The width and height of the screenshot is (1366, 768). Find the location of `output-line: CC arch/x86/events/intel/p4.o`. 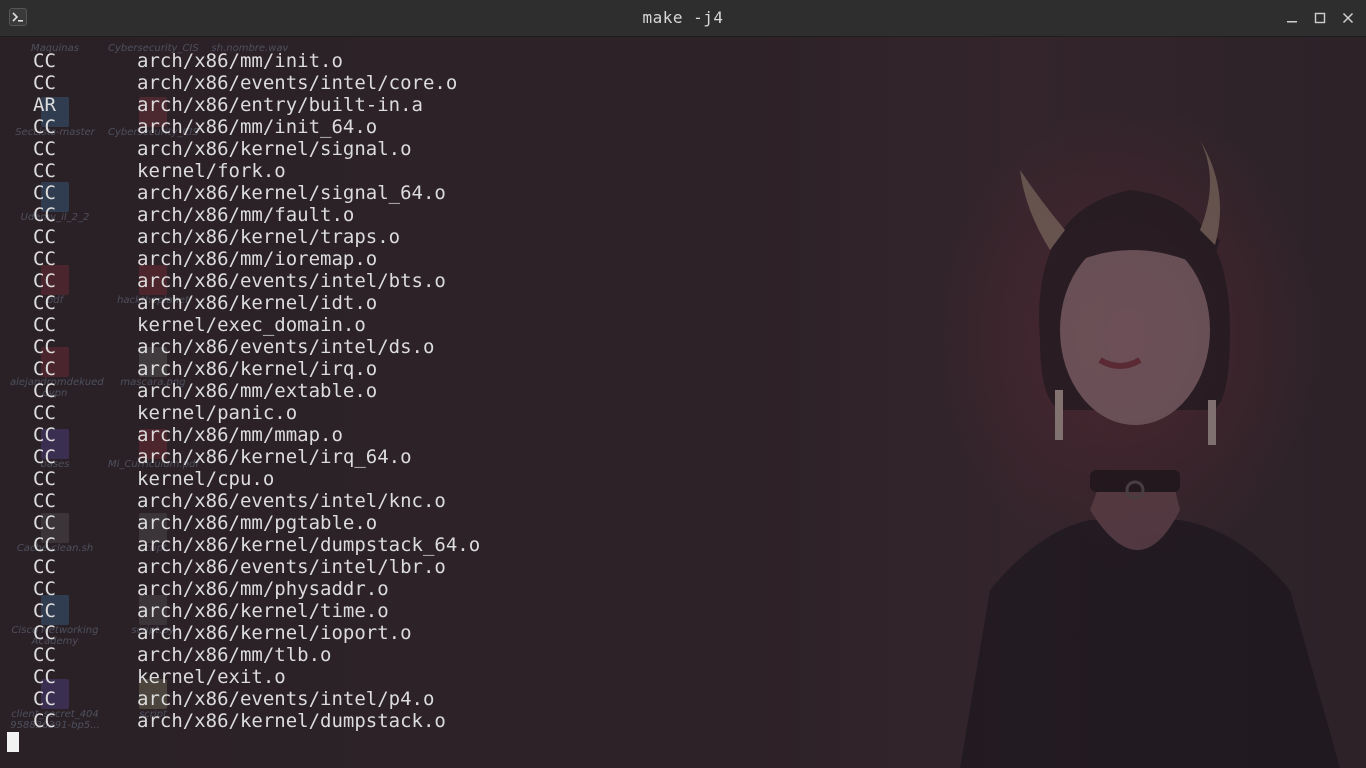

output-line: CC arch/x86/events/intel/p4.o is located at coordinates (683, 699).